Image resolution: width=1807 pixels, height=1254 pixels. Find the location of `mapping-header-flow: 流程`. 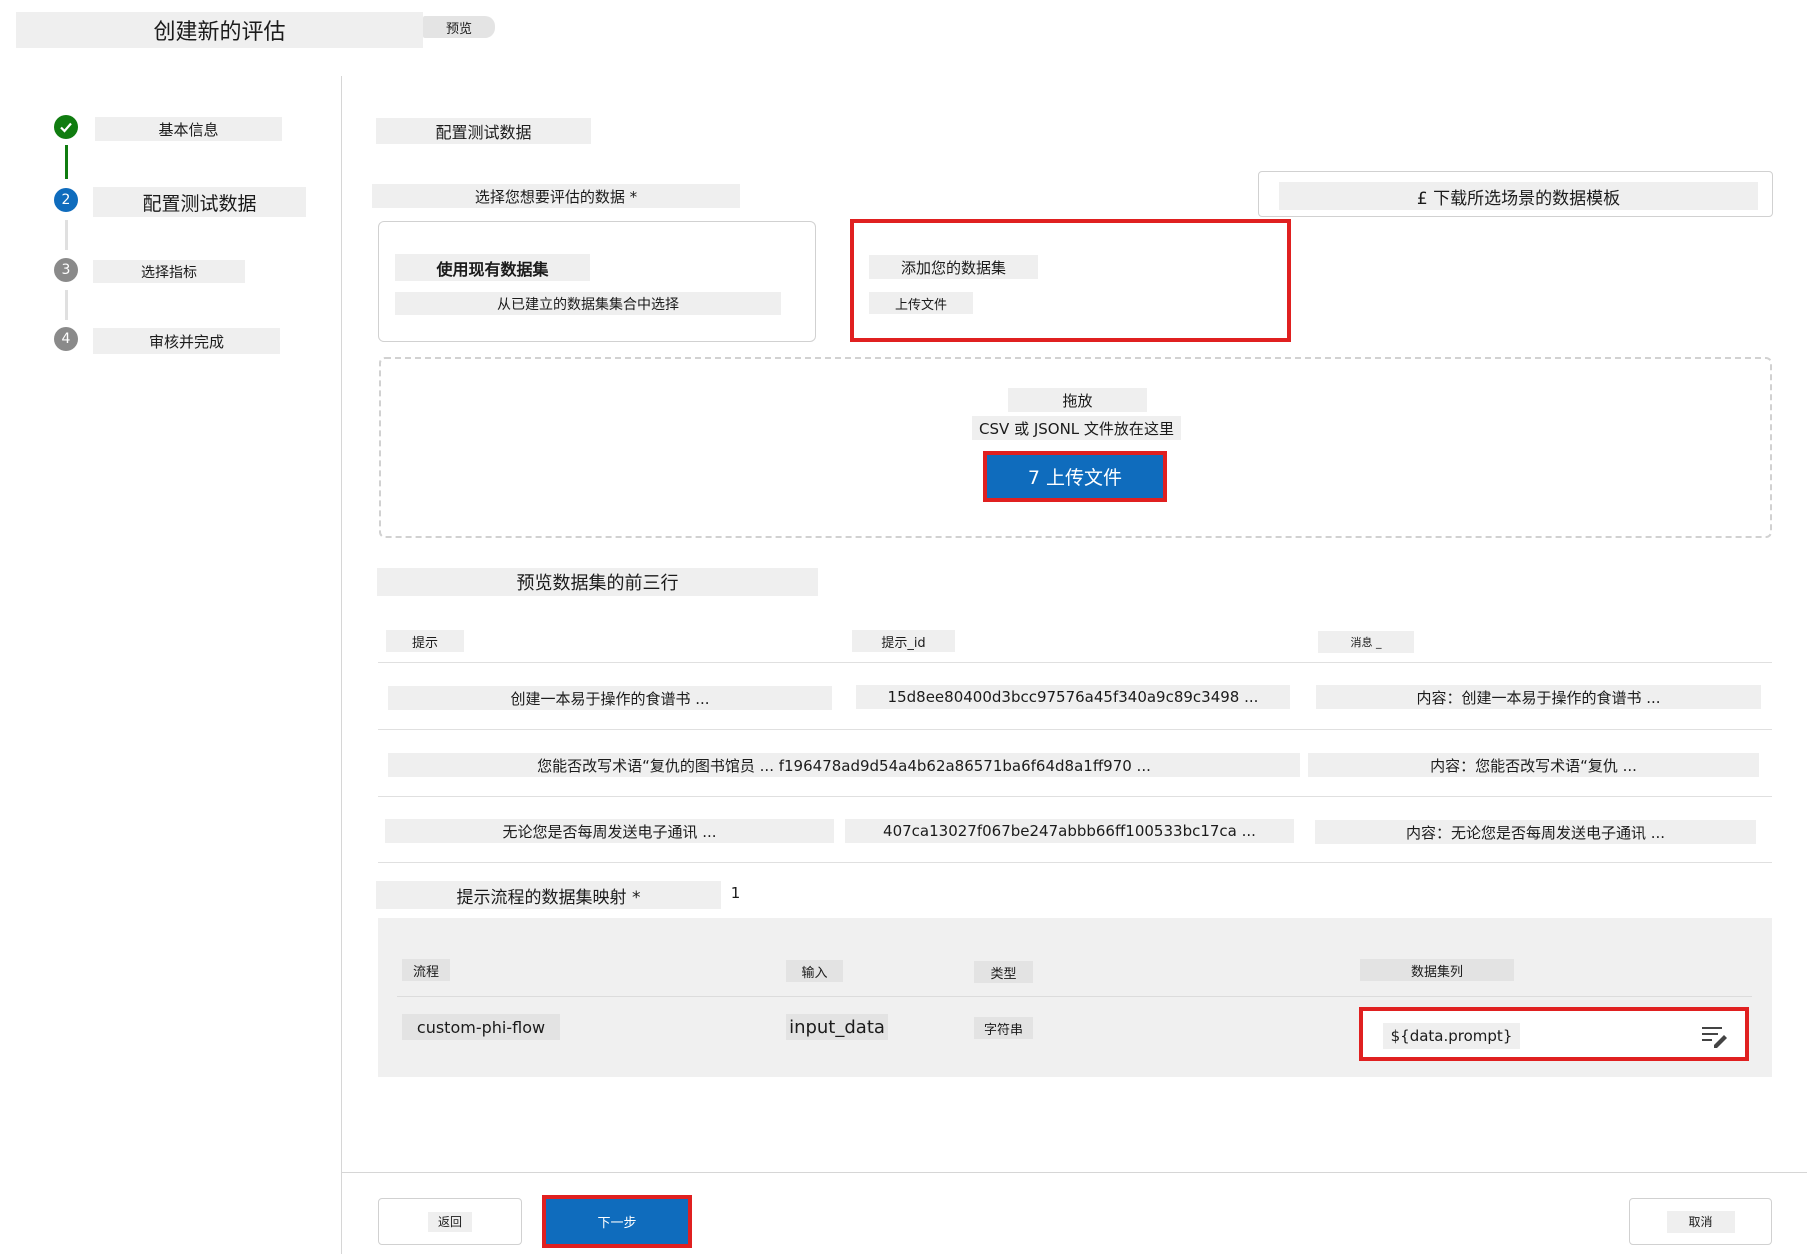

mapping-header-flow: 流程 is located at coordinates (426, 970).